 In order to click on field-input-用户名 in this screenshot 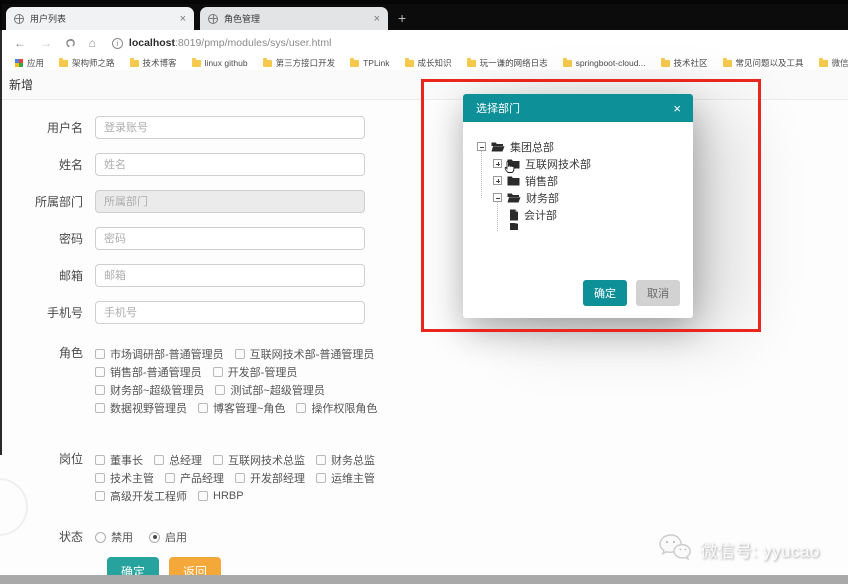, I will do `click(230, 127)`.